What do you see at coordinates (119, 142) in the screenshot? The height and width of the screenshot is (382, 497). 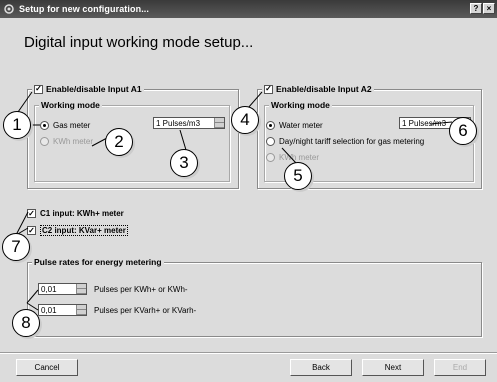 I see `callout-2: 2` at bounding box center [119, 142].